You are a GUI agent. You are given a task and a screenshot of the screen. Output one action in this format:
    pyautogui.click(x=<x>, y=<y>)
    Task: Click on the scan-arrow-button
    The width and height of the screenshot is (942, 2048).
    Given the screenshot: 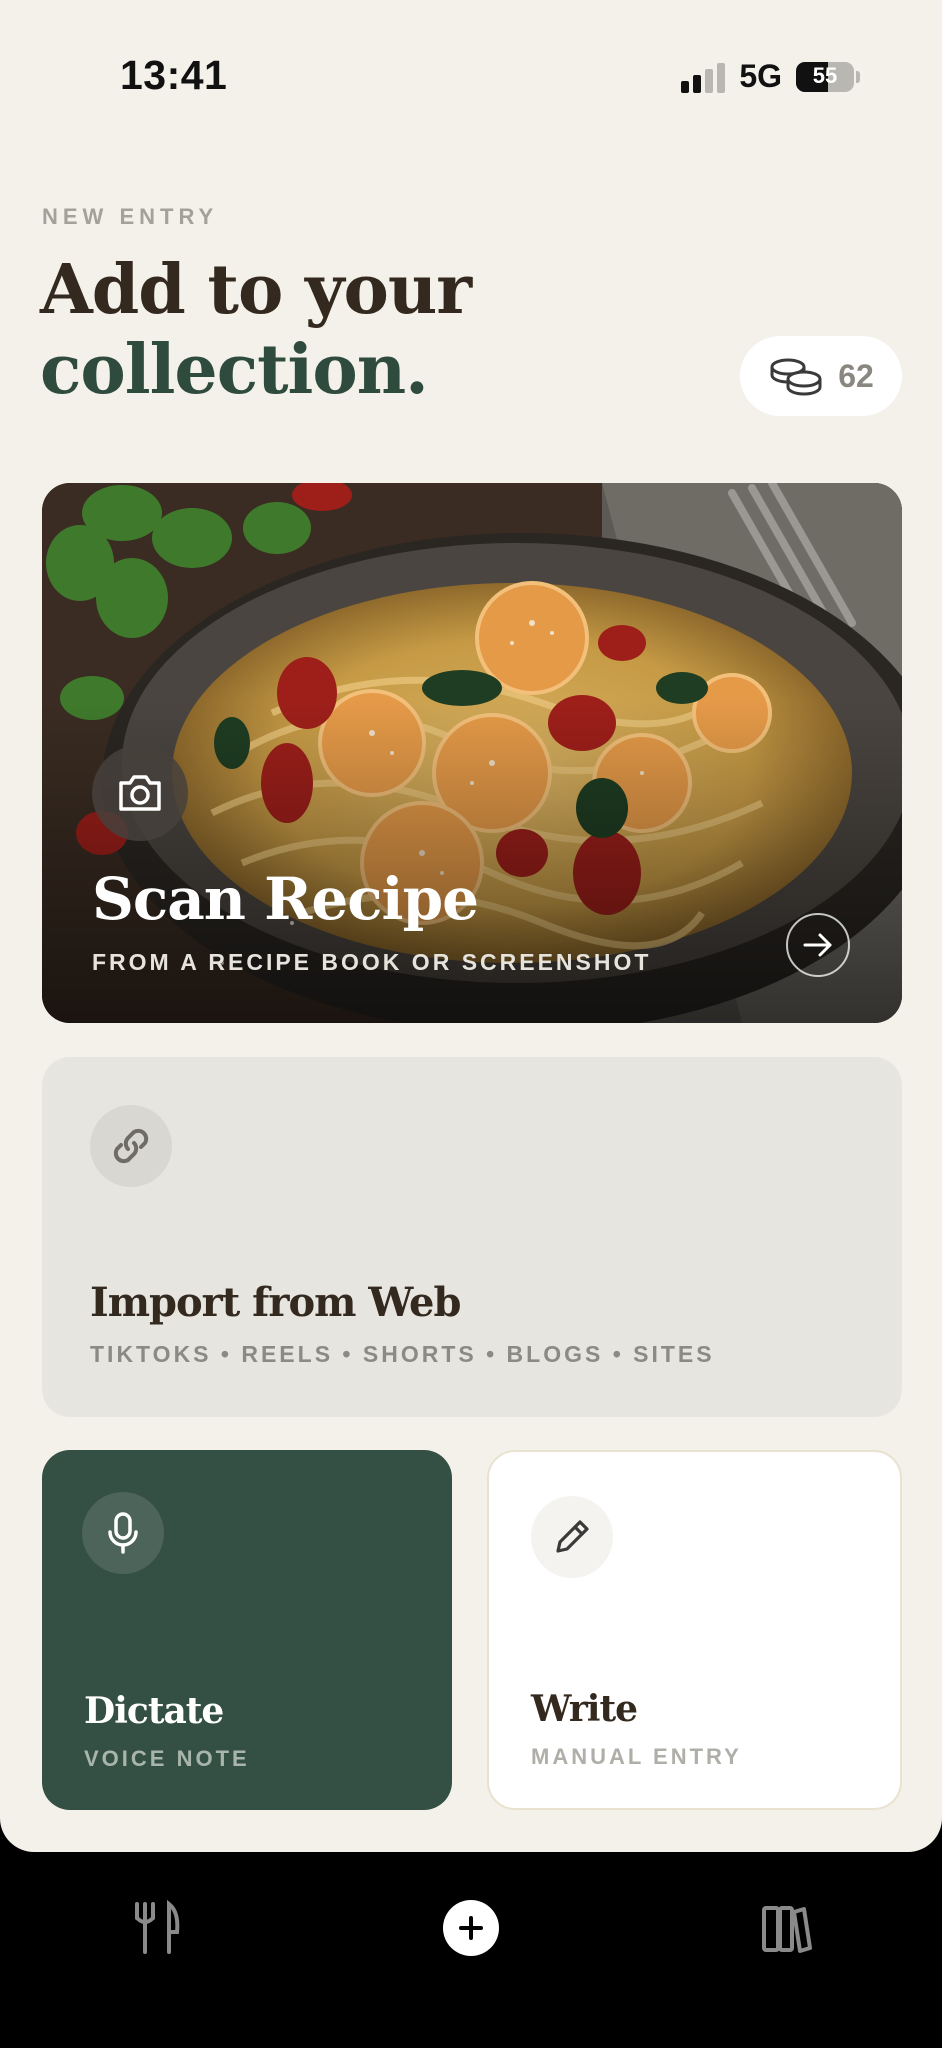 What is the action you would take?
    pyautogui.click(x=818, y=945)
    